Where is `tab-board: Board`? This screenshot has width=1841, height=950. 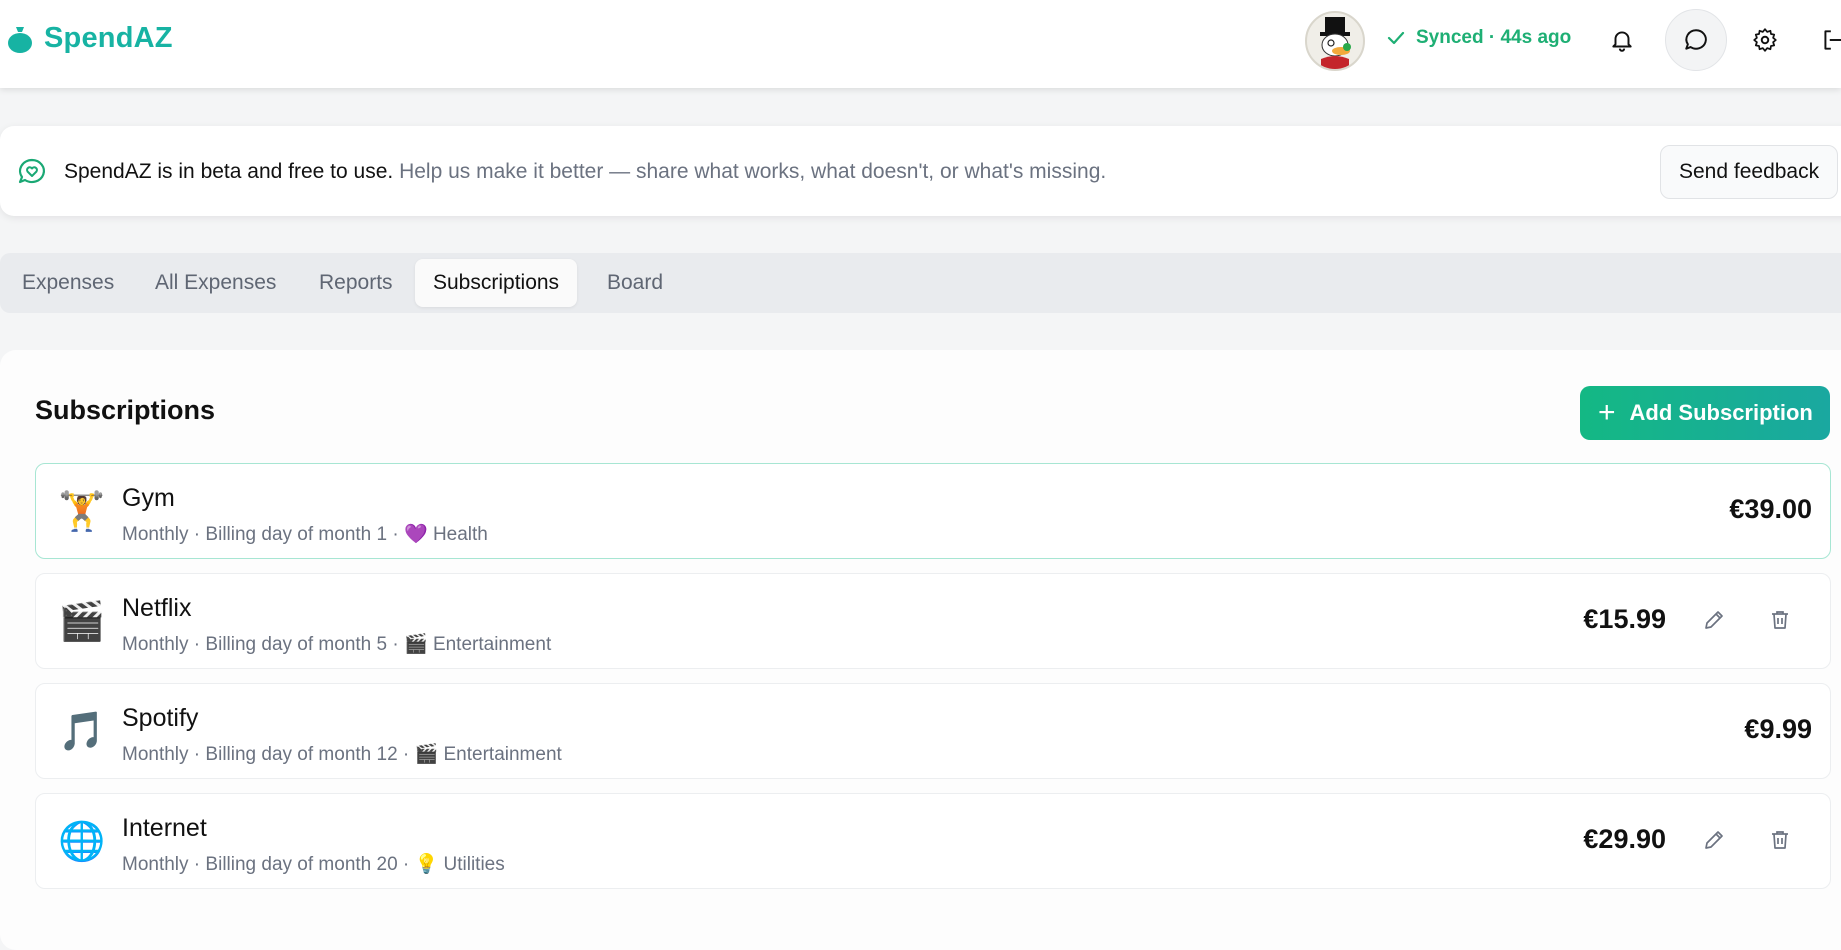 tab-board: Board is located at coordinates (635, 283).